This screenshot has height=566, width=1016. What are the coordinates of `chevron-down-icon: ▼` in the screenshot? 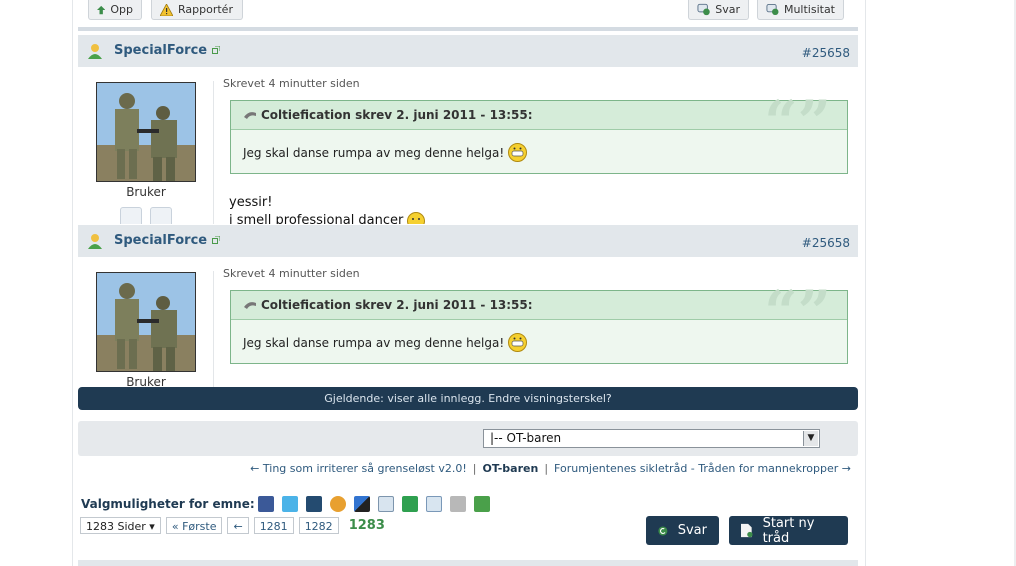 It's located at (810, 438).